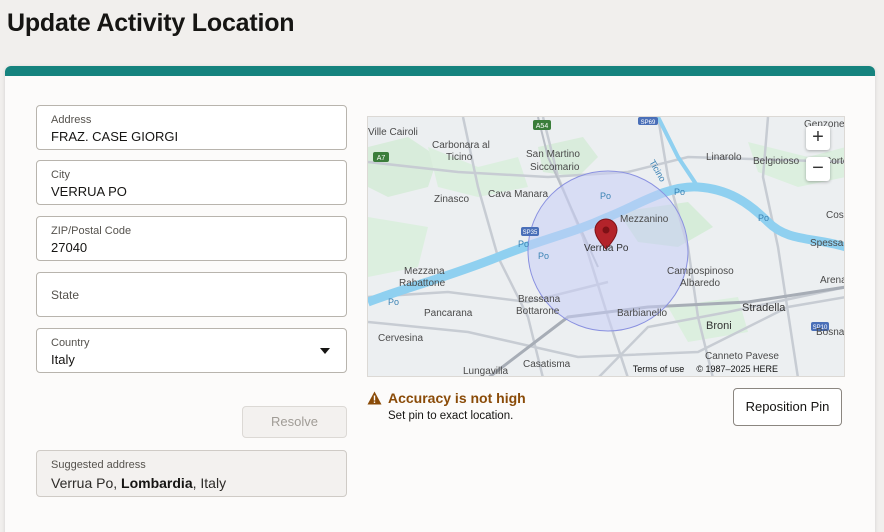 The image size is (884, 532). I want to click on chevron-down-icon, so click(325, 351).